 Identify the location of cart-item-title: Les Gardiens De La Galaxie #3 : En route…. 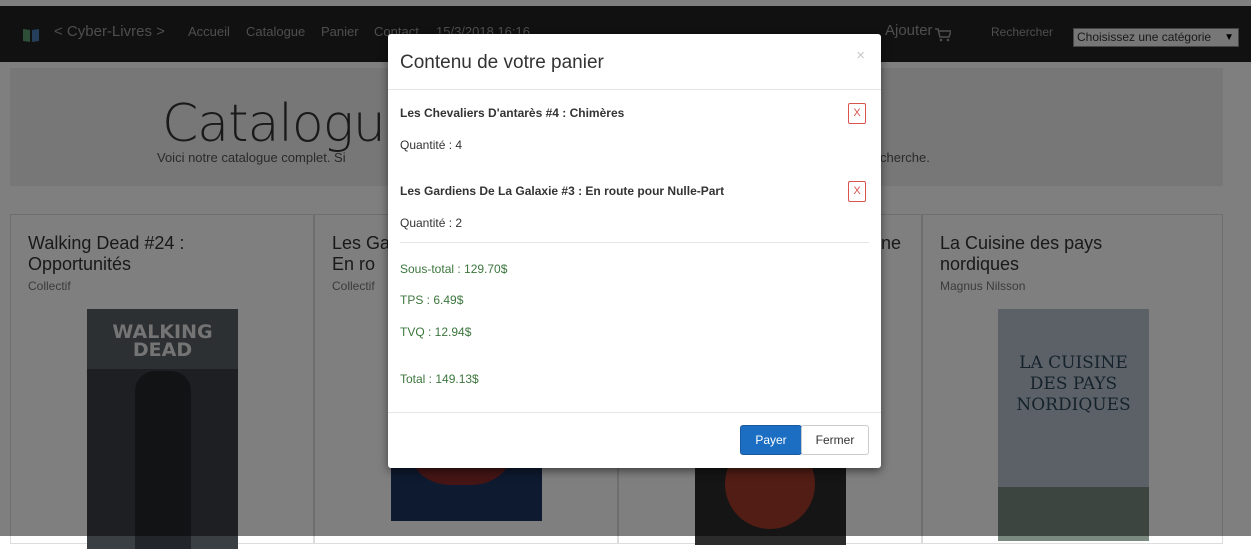
(562, 191).